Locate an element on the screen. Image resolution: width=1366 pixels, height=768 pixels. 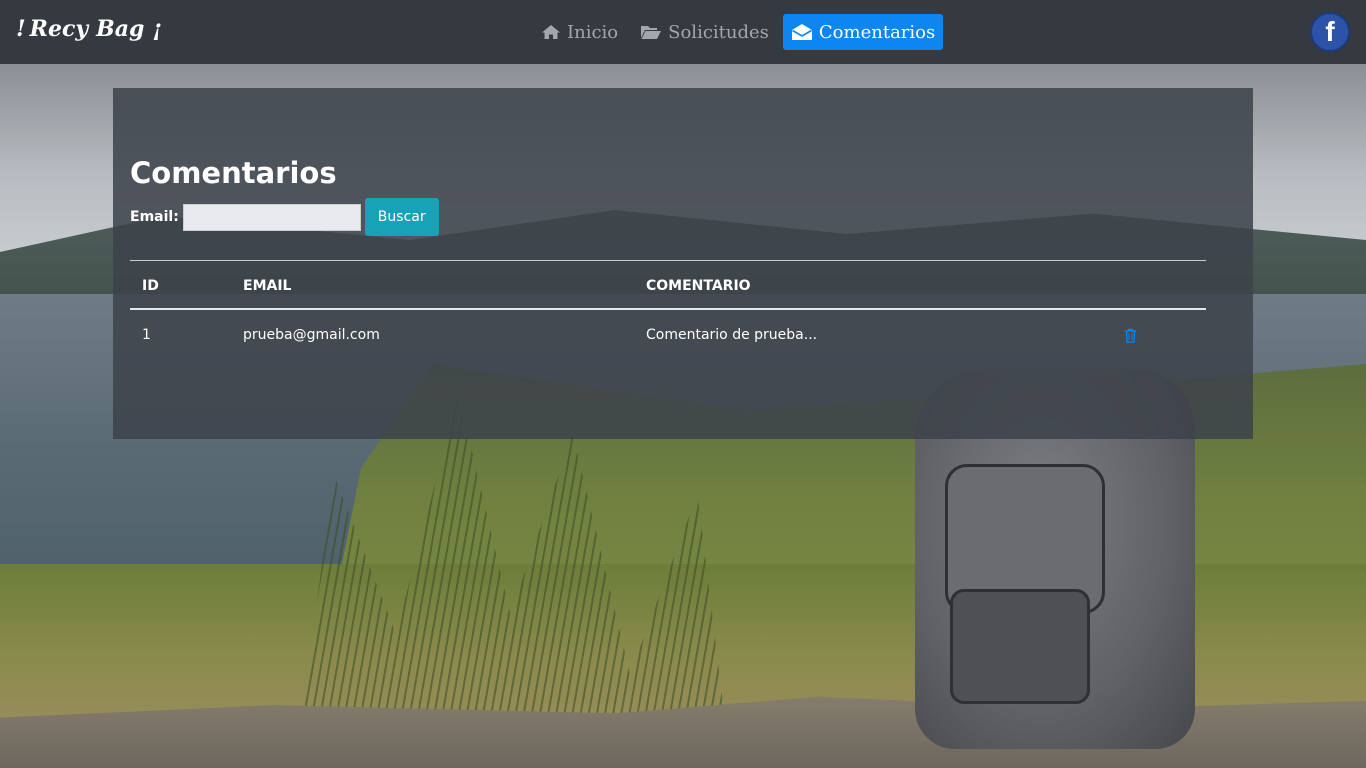
trash-icon is located at coordinates (1130, 335).